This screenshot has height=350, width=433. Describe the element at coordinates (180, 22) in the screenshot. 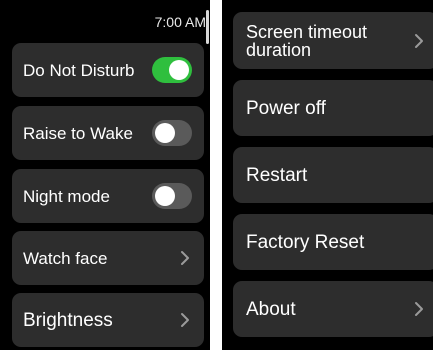

I see `status-time: 7:00 AM` at that location.